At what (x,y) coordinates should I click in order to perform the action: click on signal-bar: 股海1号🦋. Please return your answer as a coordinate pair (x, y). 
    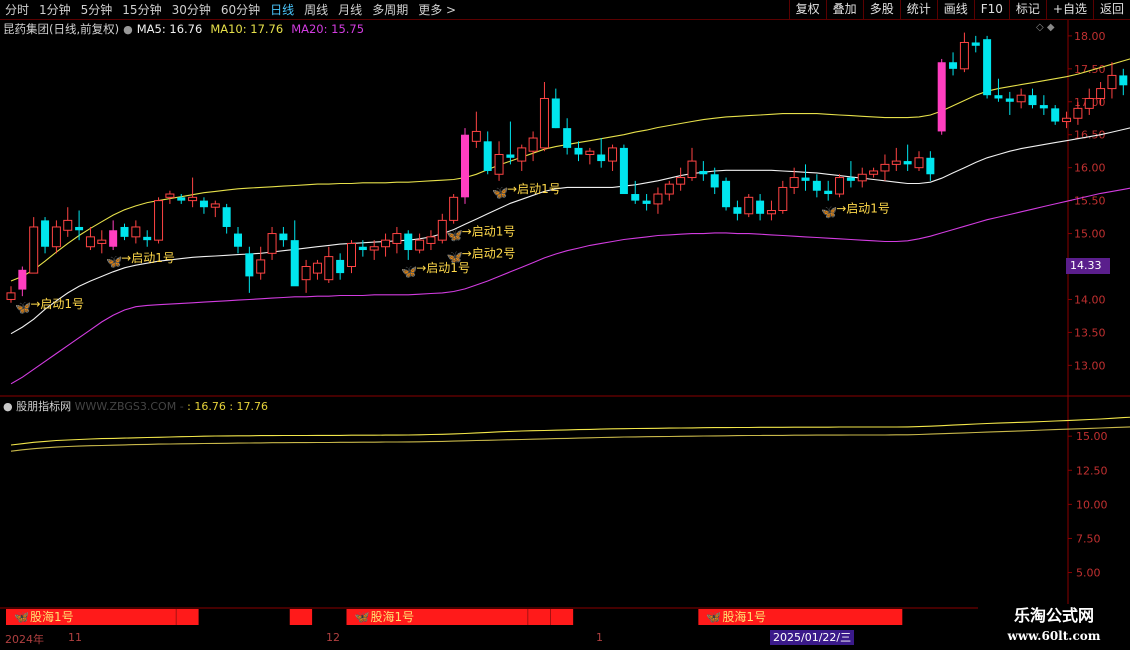
    Looking at the image, I should click on (91, 617).